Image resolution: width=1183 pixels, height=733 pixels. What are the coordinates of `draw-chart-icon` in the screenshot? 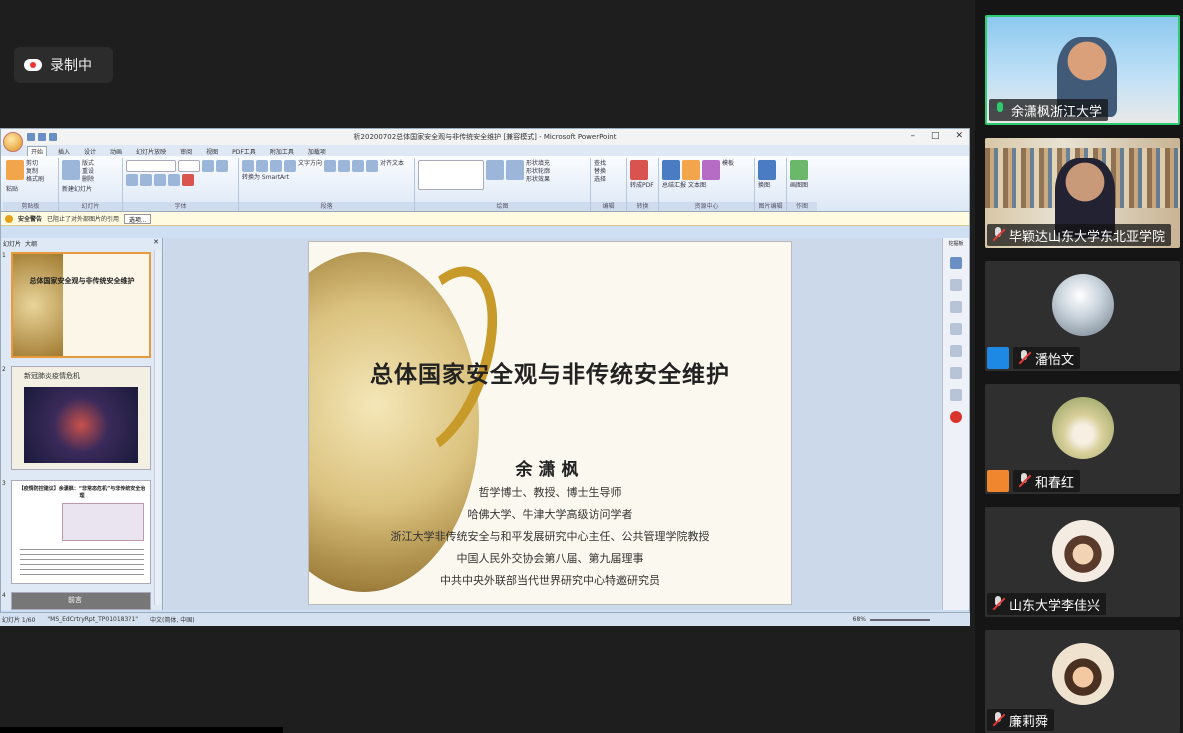 It's located at (799, 170).